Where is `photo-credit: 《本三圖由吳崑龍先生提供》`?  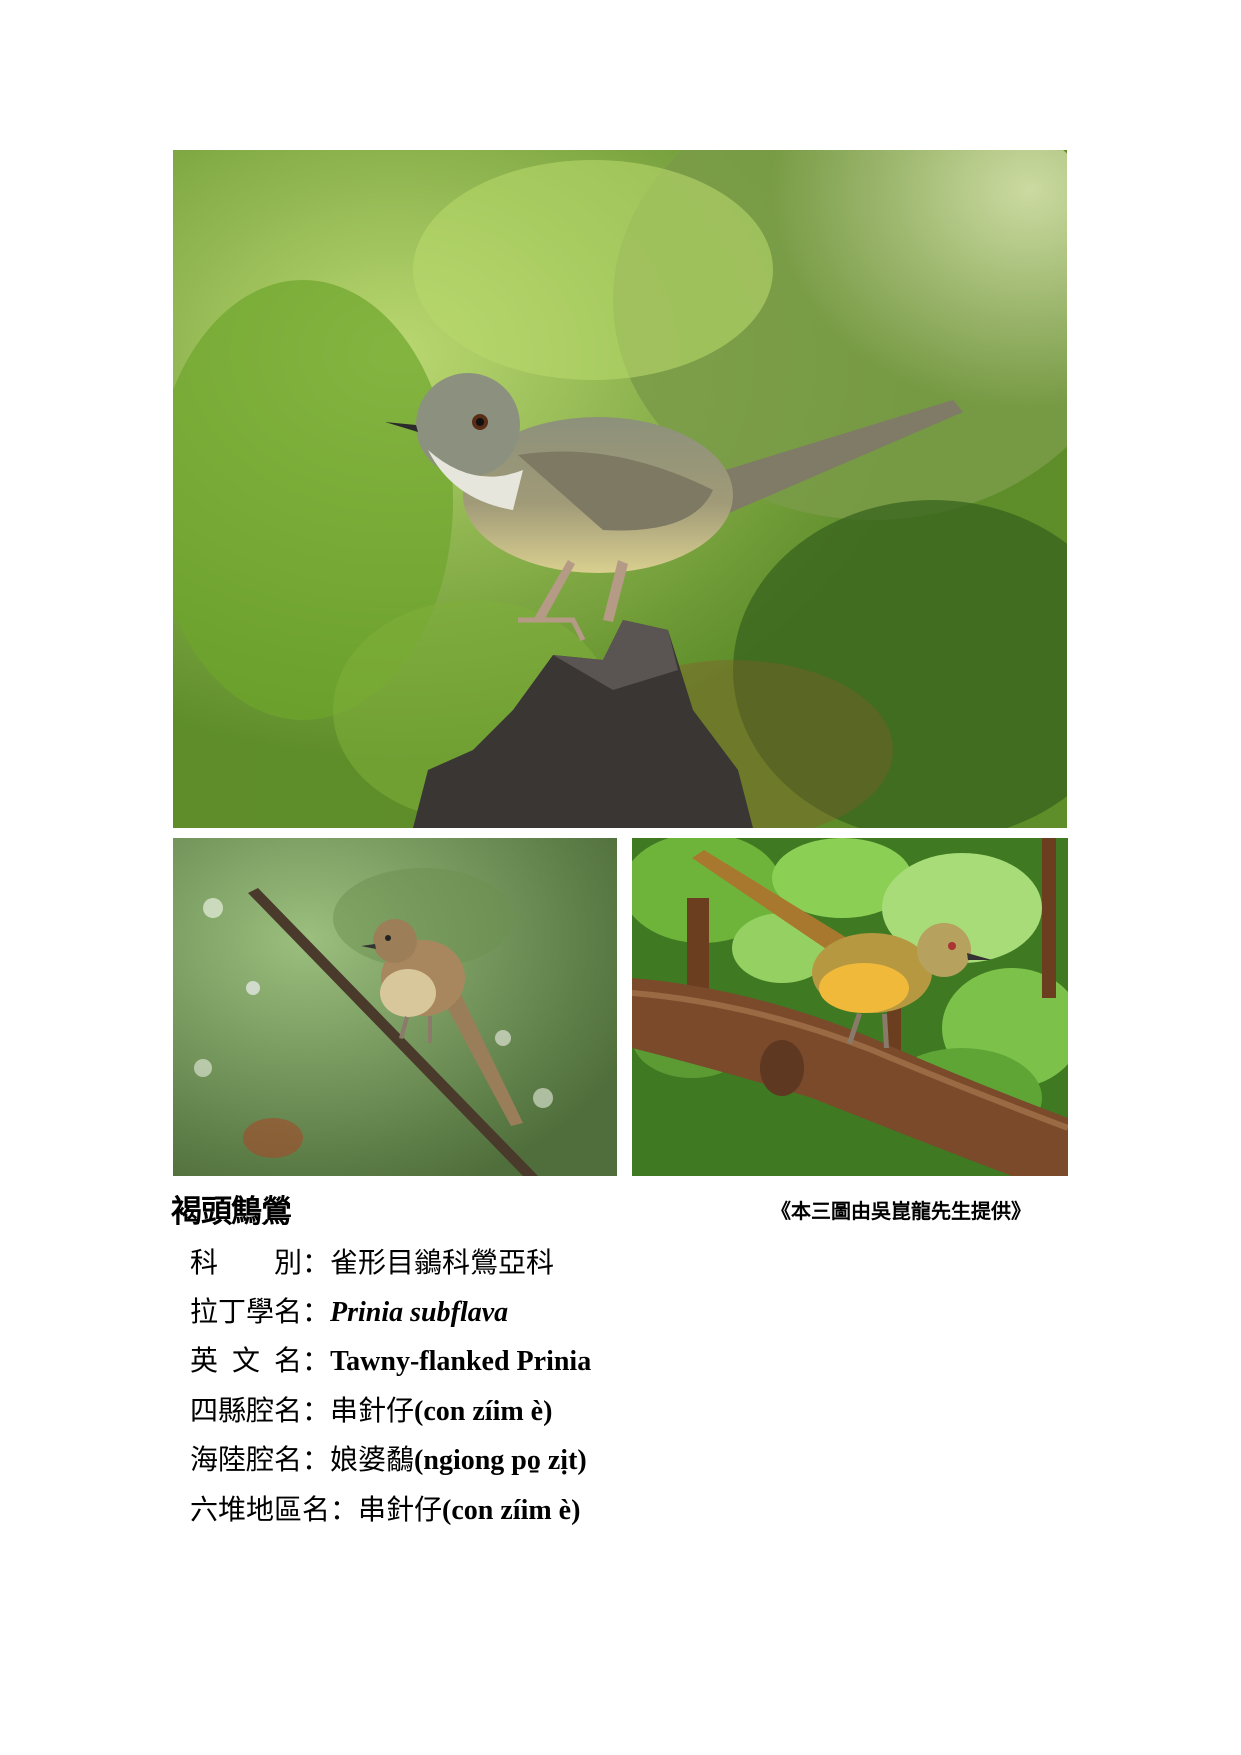 photo-credit: 《本三圖由吳崑龍先生提供》 is located at coordinates (901, 1211).